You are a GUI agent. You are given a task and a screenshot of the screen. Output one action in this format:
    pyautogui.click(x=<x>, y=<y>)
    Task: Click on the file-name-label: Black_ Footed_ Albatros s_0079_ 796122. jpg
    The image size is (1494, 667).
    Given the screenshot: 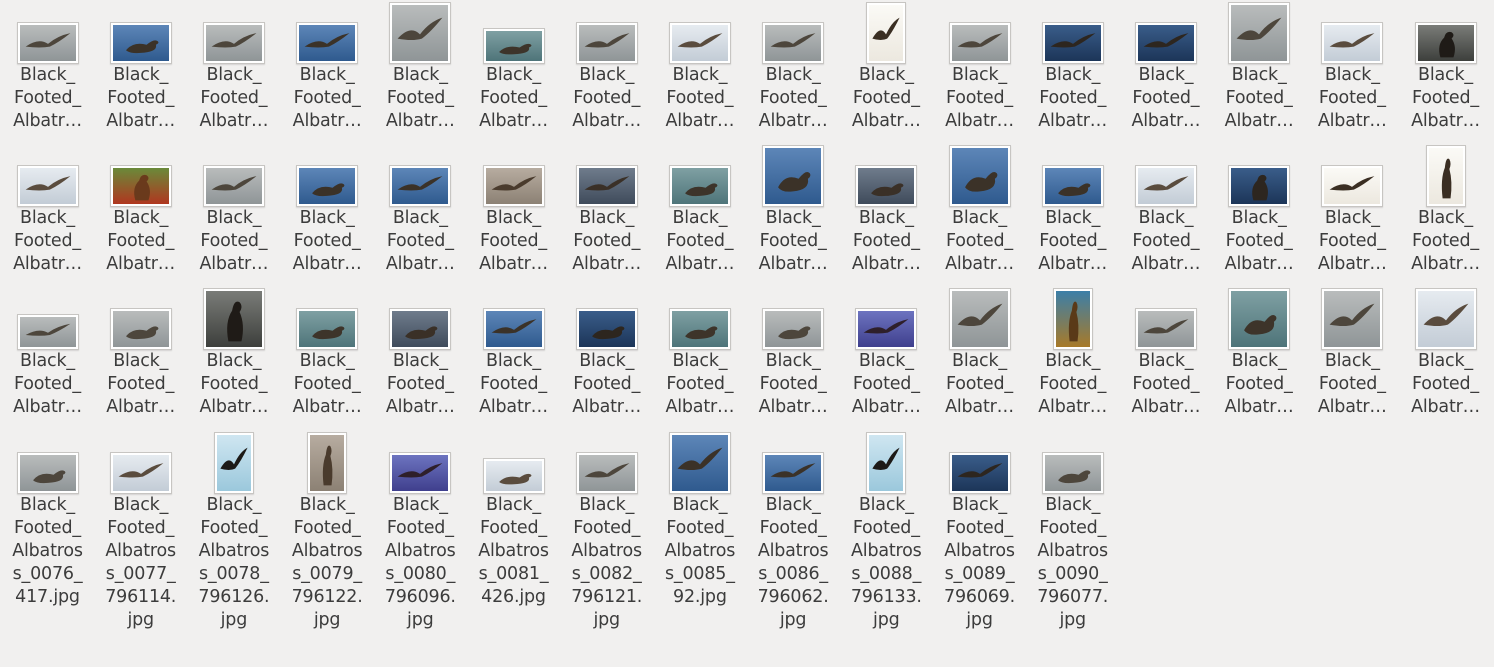 What is the action you would take?
    pyautogui.click(x=327, y=563)
    